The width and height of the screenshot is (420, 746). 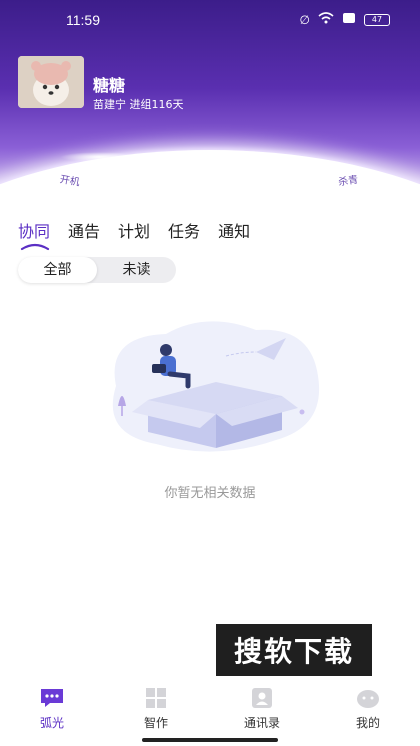 I want to click on contacts-icon, so click(x=262, y=698).